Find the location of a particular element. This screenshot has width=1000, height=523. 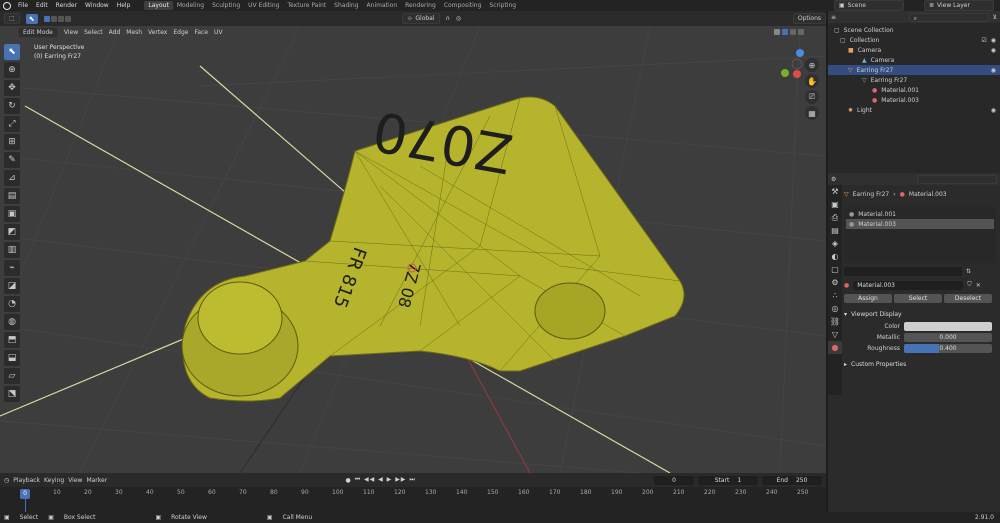

wireframe-shading-icon is located at coordinates (777, 32).